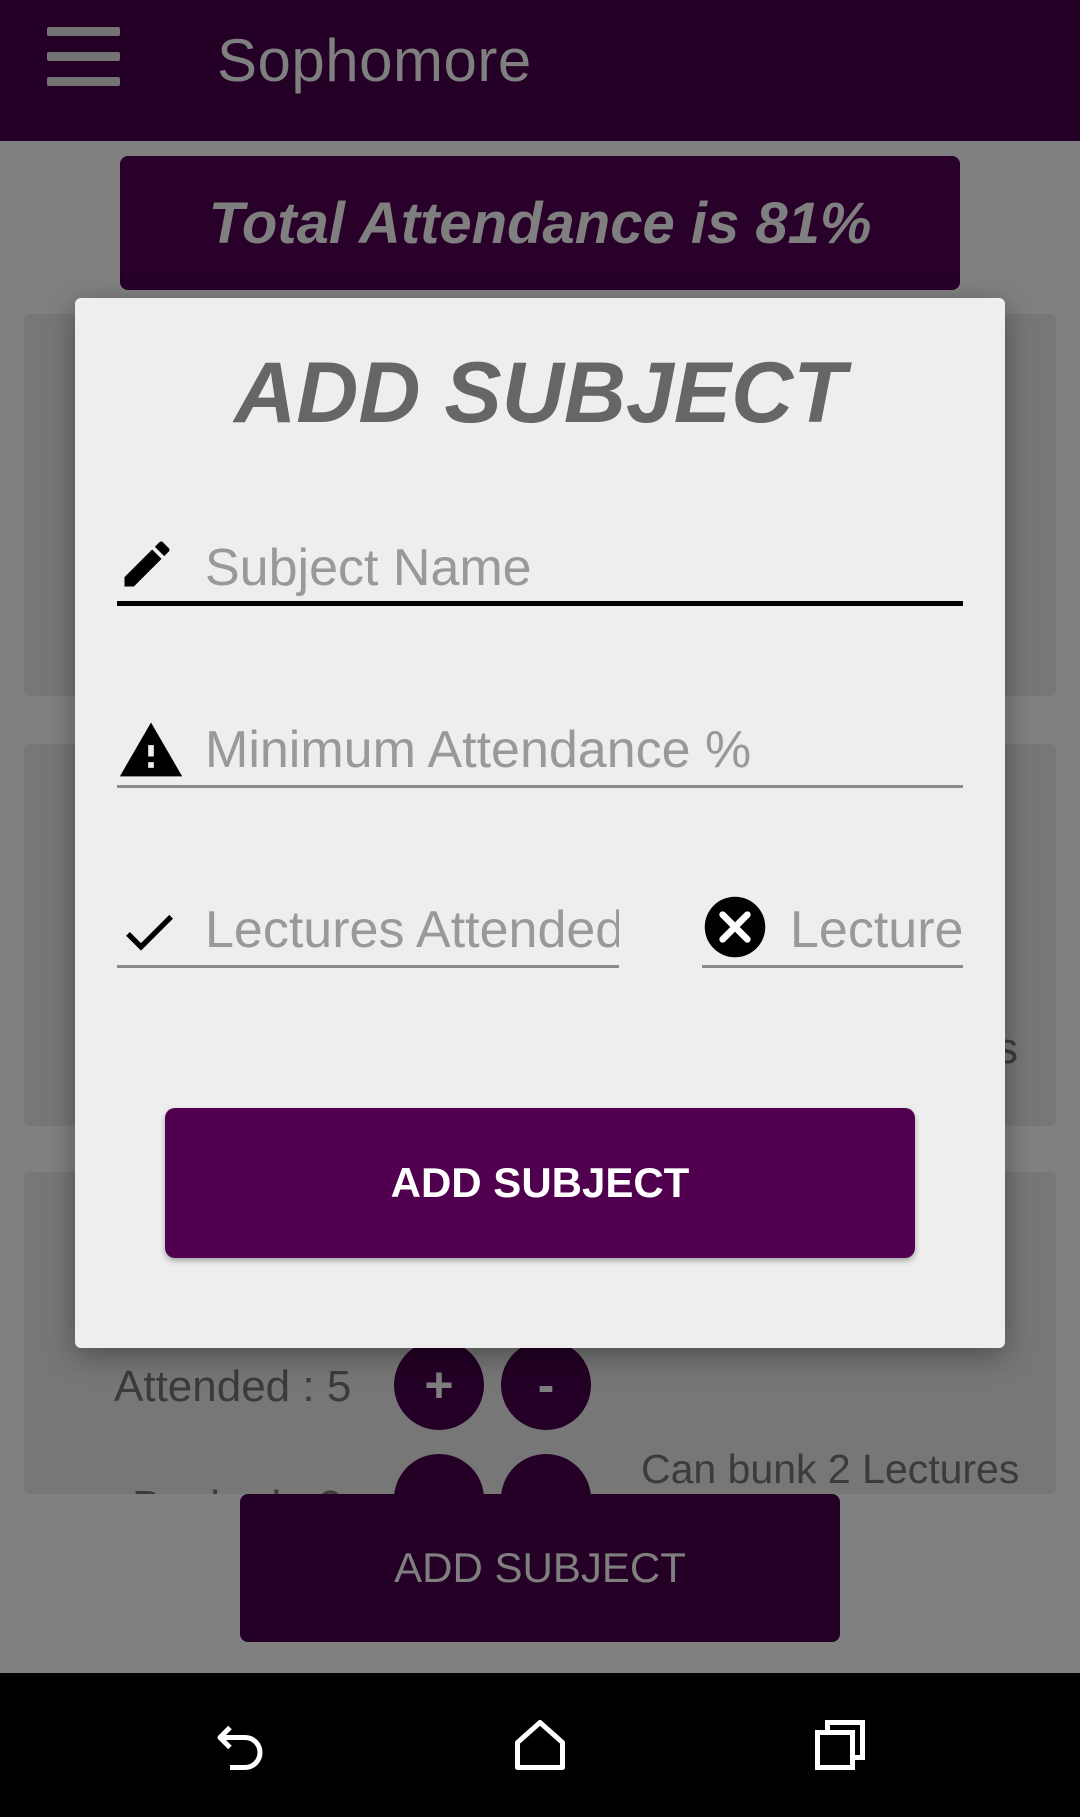  What do you see at coordinates (83, 57) in the screenshot?
I see `menu-icon` at bounding box center [83, 57].